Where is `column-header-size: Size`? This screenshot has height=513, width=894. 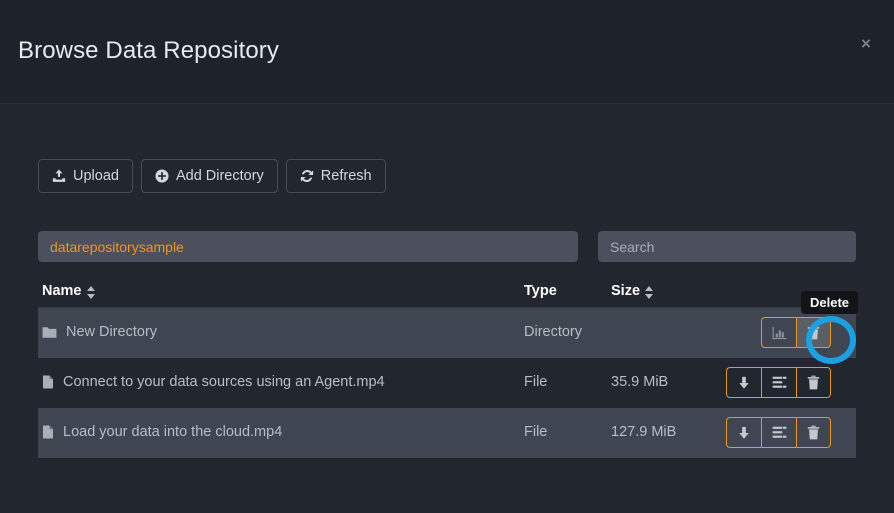 column-header-size: Size is located at coordinates (632, 291).